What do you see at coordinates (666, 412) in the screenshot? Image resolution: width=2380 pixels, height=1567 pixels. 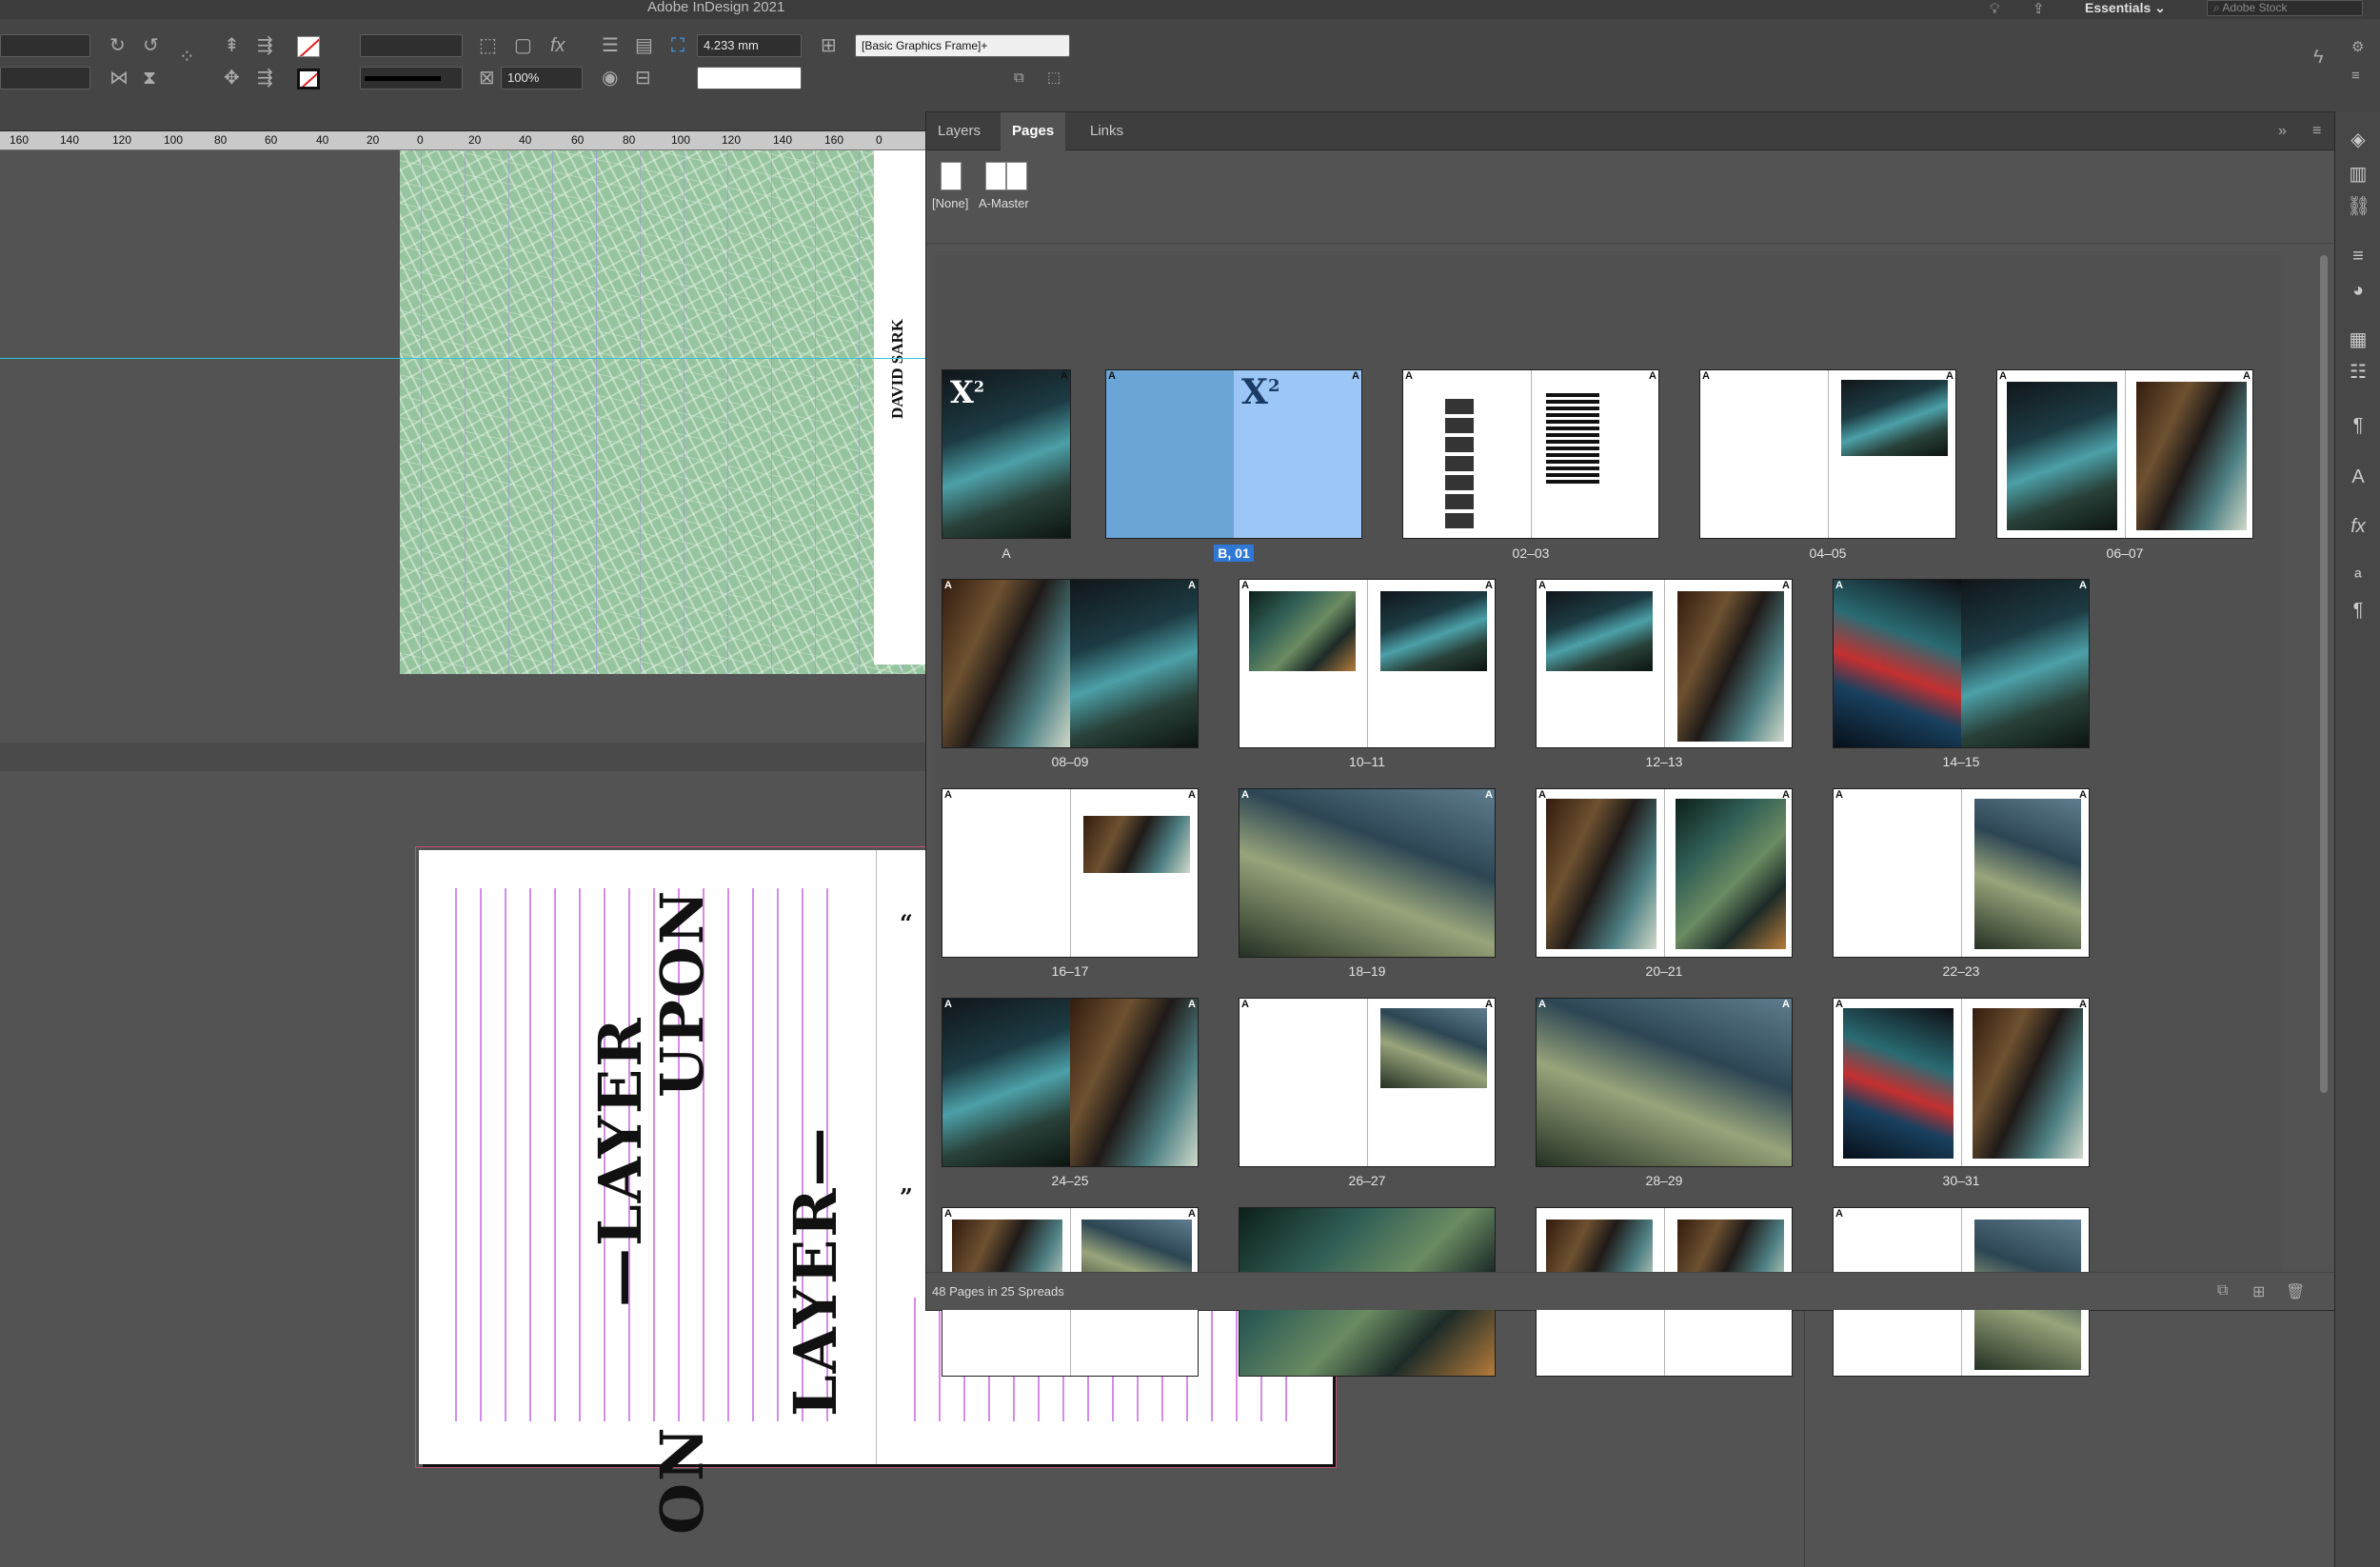 I see `map-spread` at bounding box center [666, 412].